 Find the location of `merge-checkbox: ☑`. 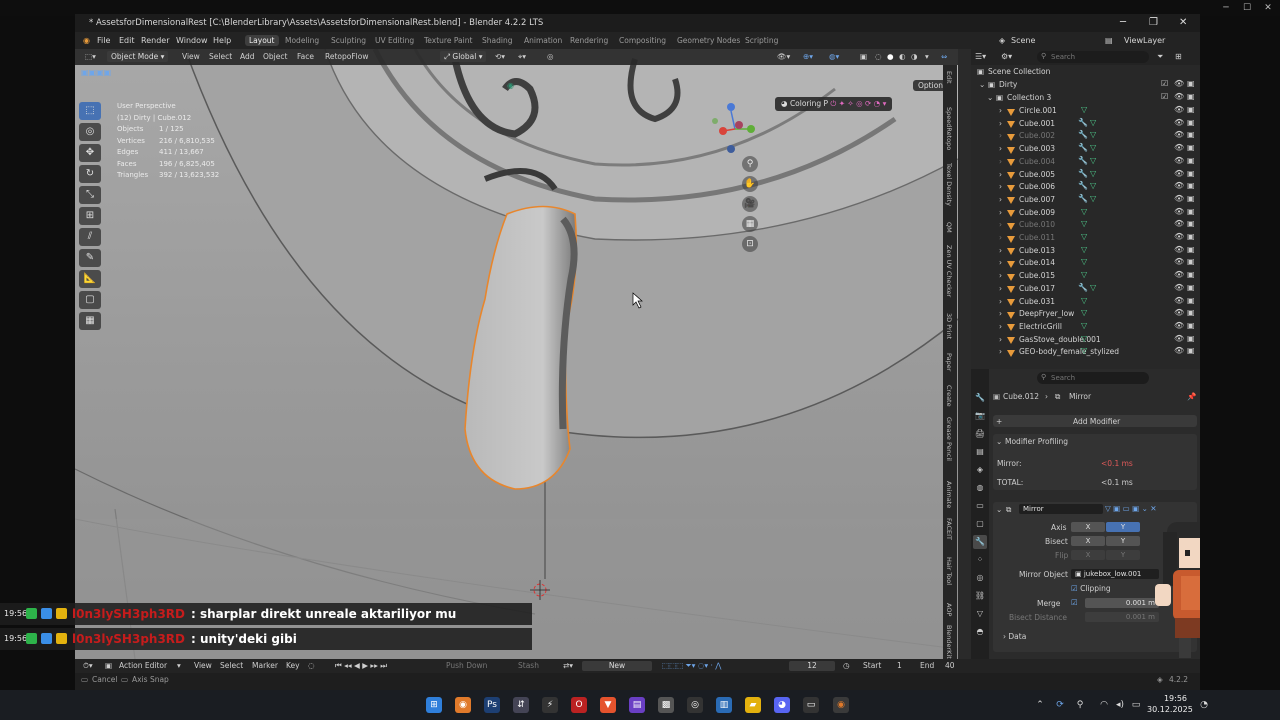

merge-checkbox: ☑ is located at coordinates (1074, 602).